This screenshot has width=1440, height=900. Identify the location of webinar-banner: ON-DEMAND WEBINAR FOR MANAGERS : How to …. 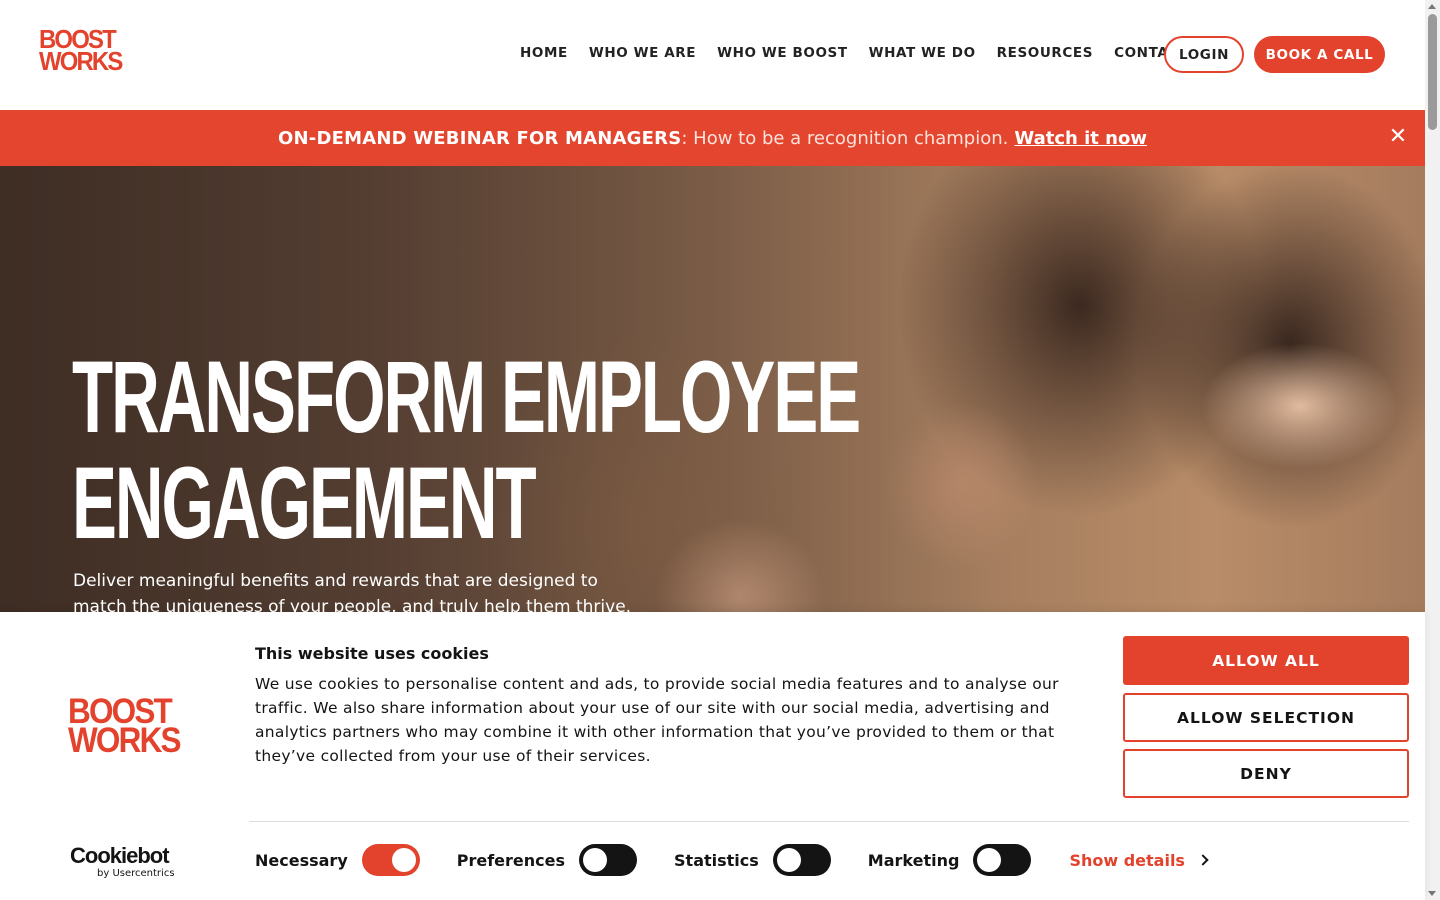
(712, 138).